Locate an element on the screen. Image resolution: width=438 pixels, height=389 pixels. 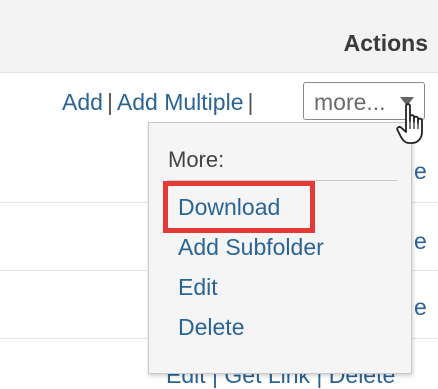
menu-item-add-subfolder: Add Subfolder is located at coordinates (251, 247).